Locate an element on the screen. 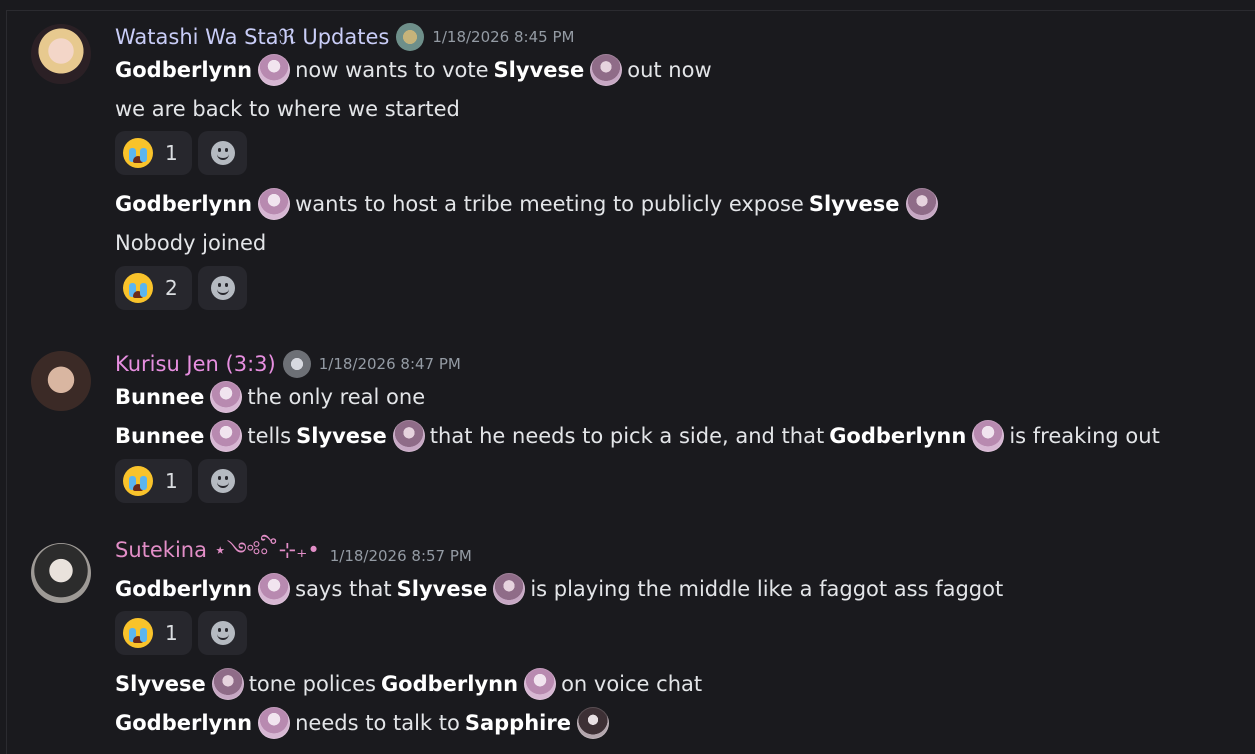 This screenshot has width=1255, height=754. author-name: Watashi Wa Staℜ Updates is located at coordinates (252, 37).